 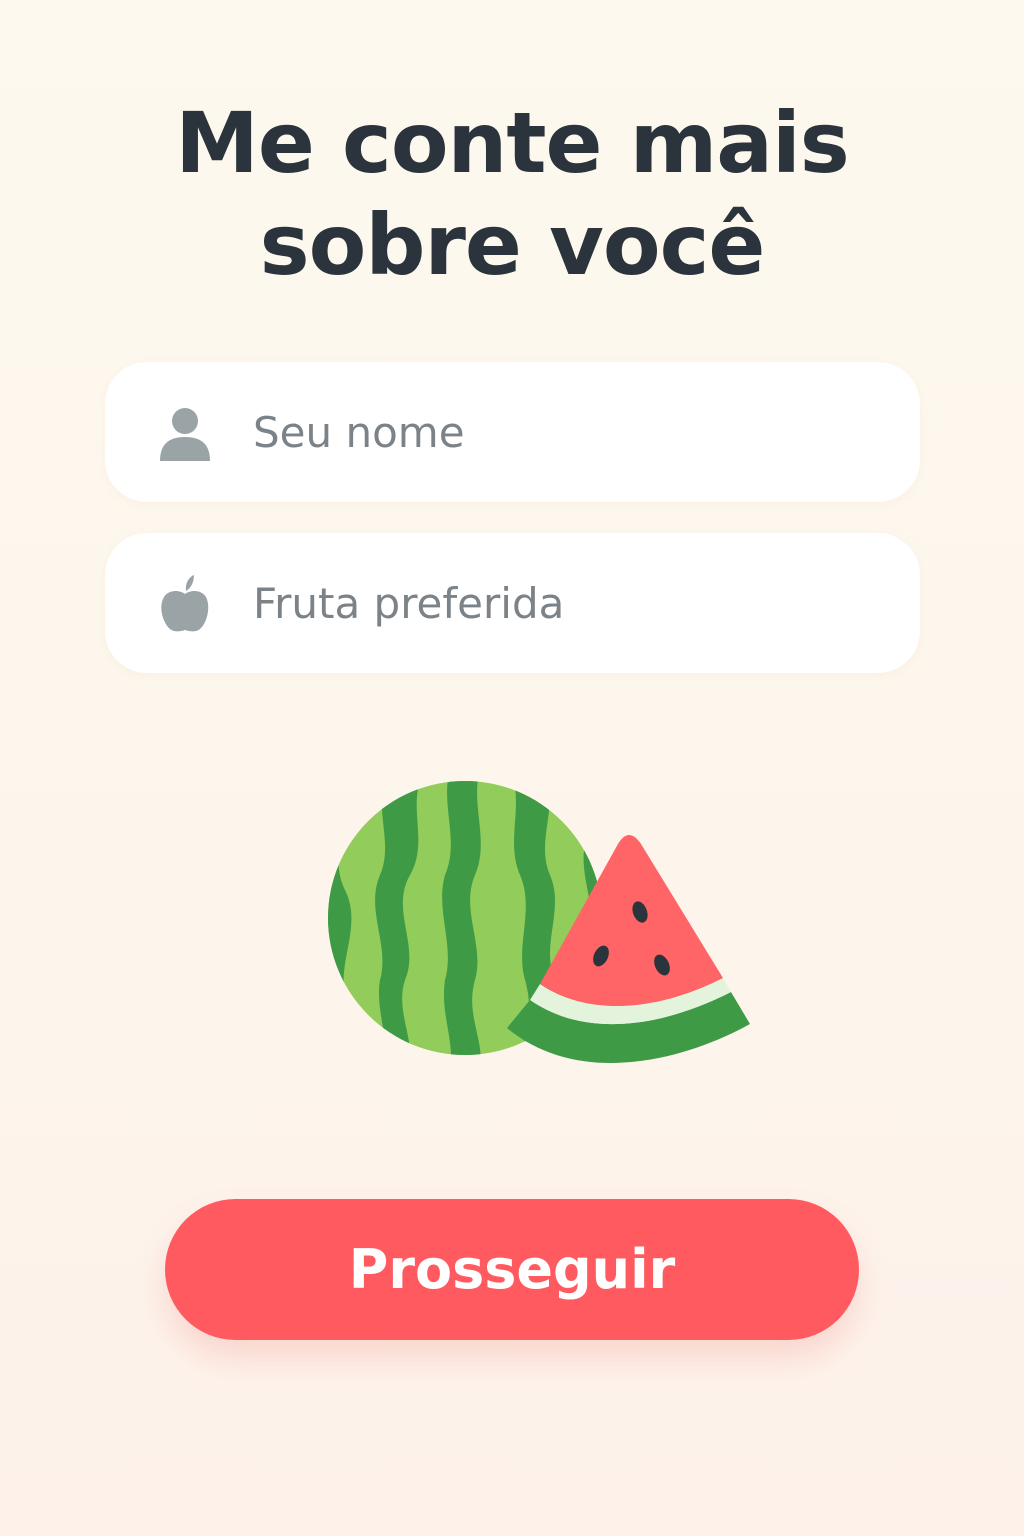 What do you see at coordinates (512, 1269) in the screenshot?
I see `continue-button: Prosseguir` at bounding box center [512, 1269].